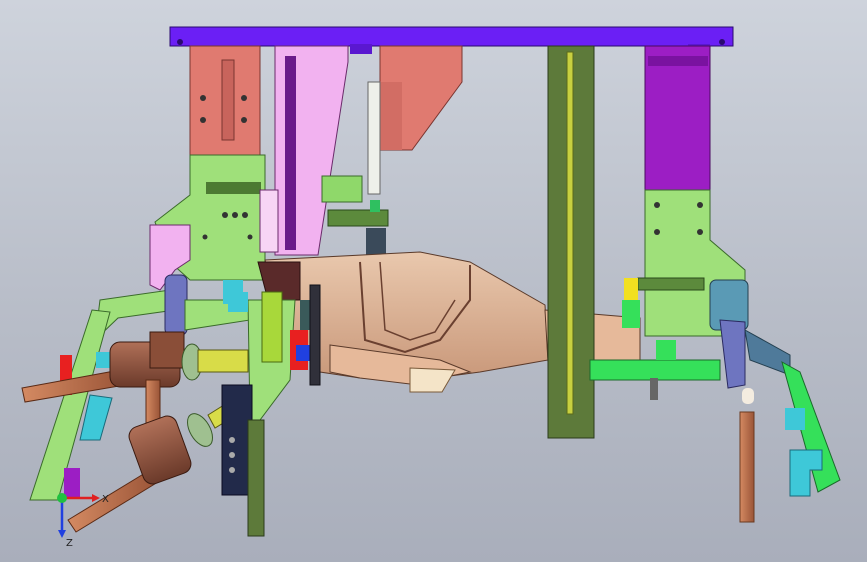 The width and height of the screenshot is (867, 562). What do you see at coordinates (69, 543) in the screenshot?
I see `z-axis-label: Z` at bounding box center [69, 543].